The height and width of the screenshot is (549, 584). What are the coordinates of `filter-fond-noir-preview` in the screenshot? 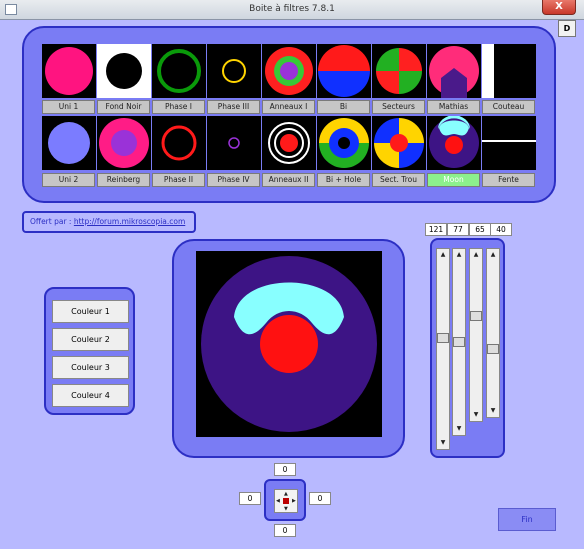 It's located at (124, 71).